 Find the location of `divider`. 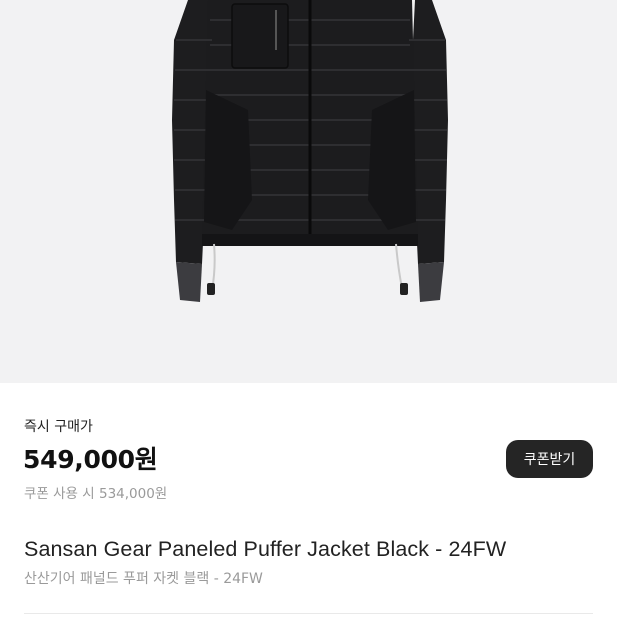

divider is located at coordinates (308, 613).